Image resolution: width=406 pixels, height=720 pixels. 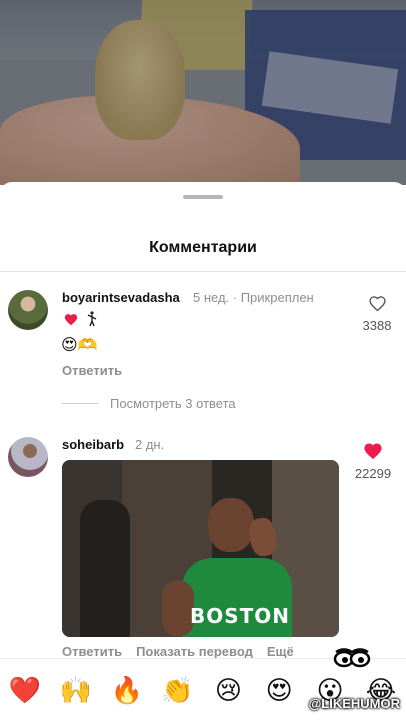 What do you see at coordinates (93, 444) in the screenshot?
I see `comment-username: soheibarb` at bounding box center [93, 444].